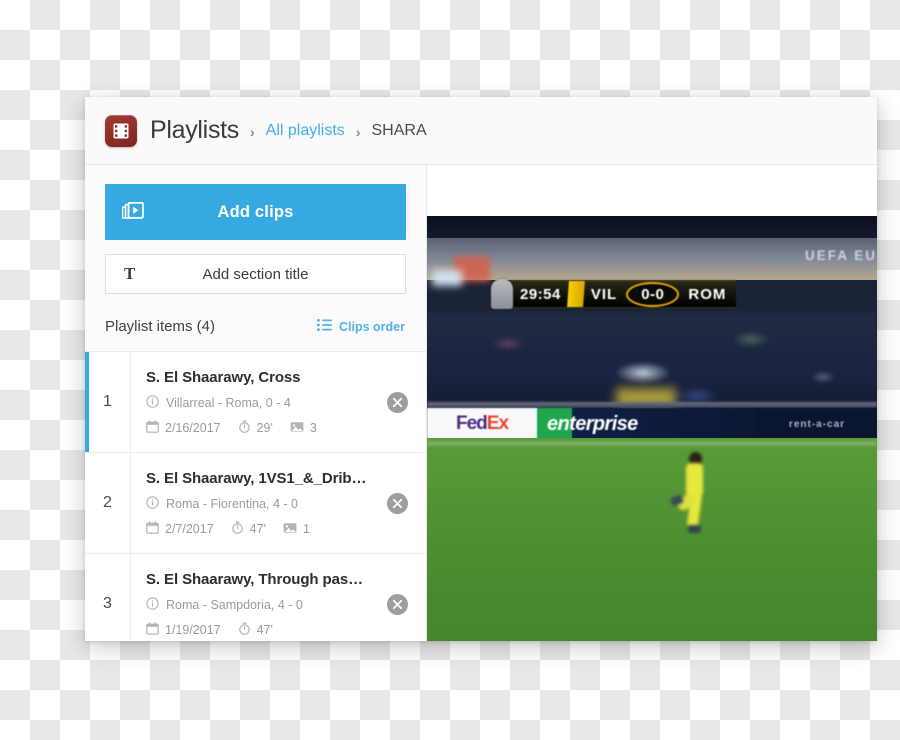 This screenshot has width=900, height=740. I want to click on advertising-boards: Fed Ex enterprise rent-a-car, so click(652, 424).